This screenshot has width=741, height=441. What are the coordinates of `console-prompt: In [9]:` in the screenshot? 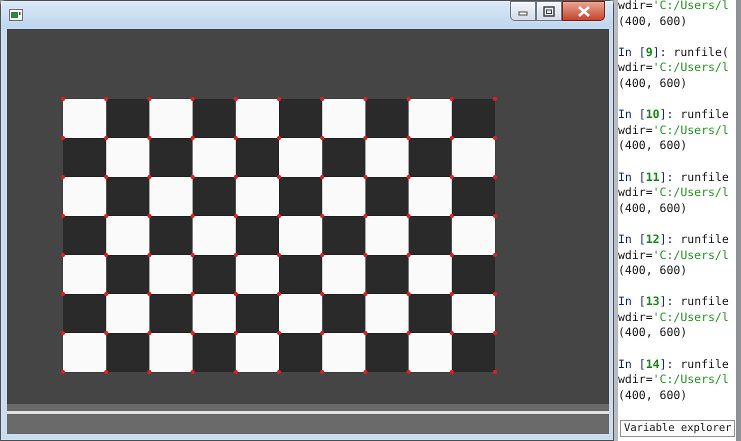 It's located at (643, 51).